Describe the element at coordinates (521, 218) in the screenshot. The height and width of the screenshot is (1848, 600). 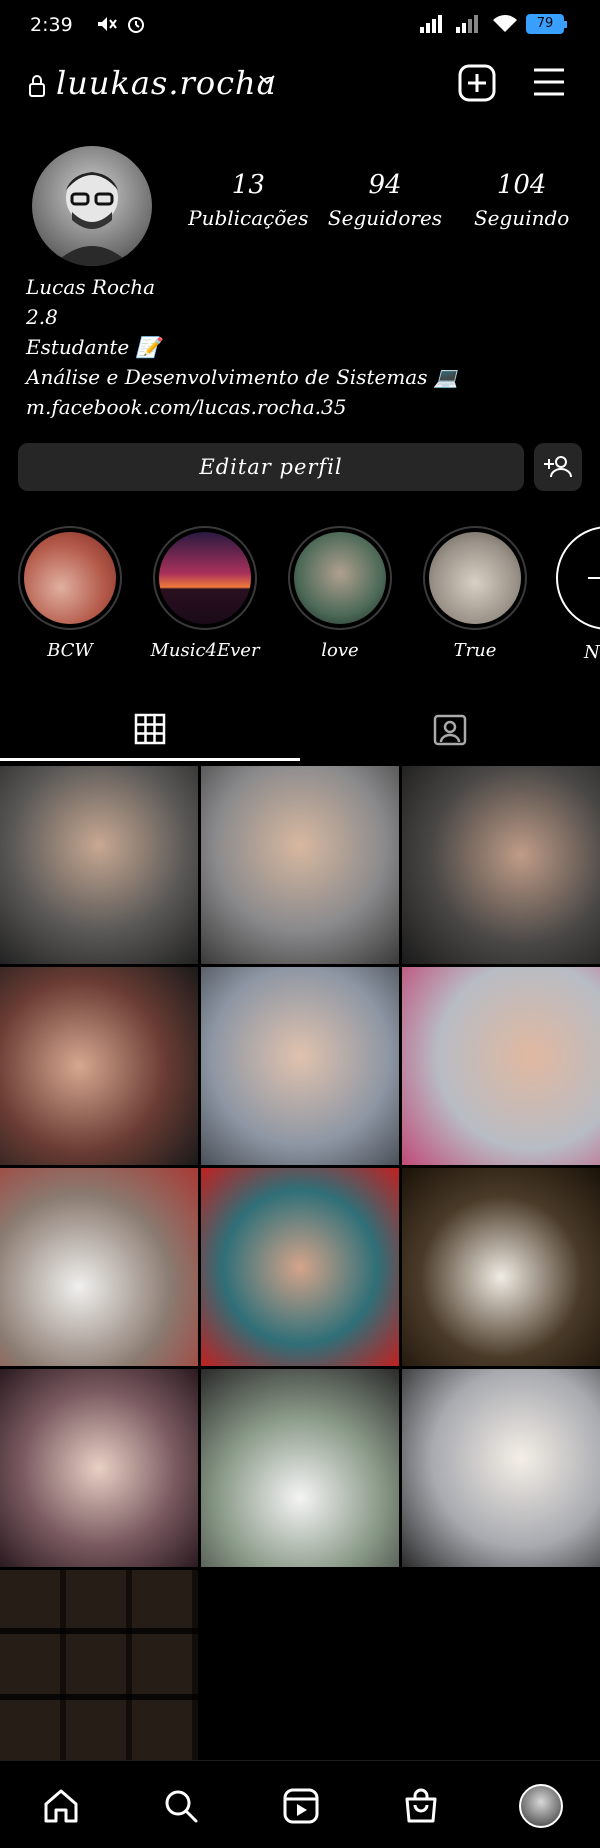
I see `following-label: Seguindo` at that location.